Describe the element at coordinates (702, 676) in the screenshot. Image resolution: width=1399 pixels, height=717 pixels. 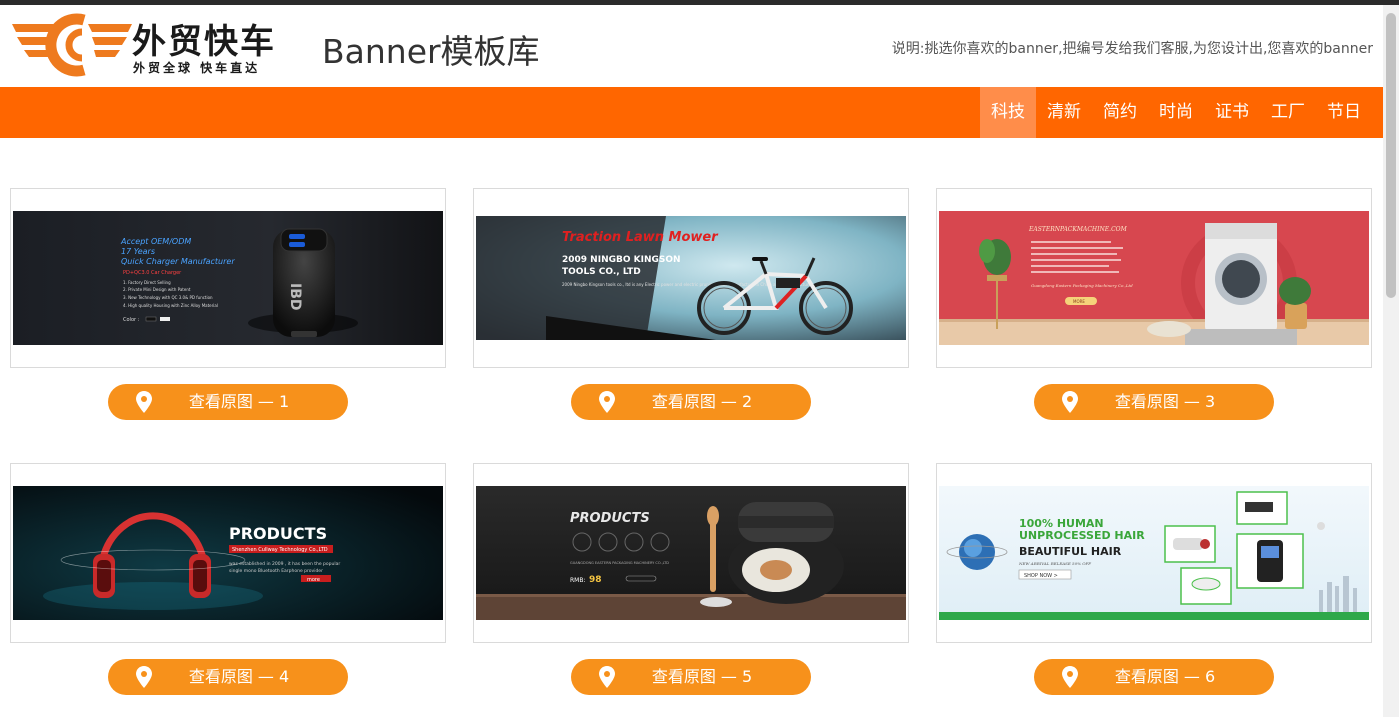
I see `view-original-button-label: 查看原图 — 5` at that location.